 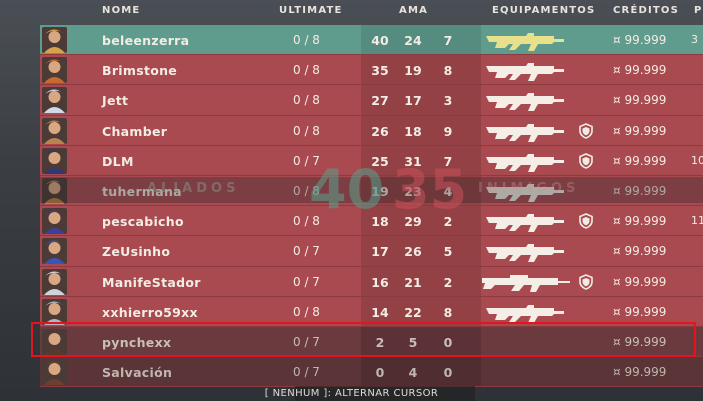 What do you see at coordinates (413, 71) in the screenshot?
I see `deaths: 19` at bounding box center [413, 71].